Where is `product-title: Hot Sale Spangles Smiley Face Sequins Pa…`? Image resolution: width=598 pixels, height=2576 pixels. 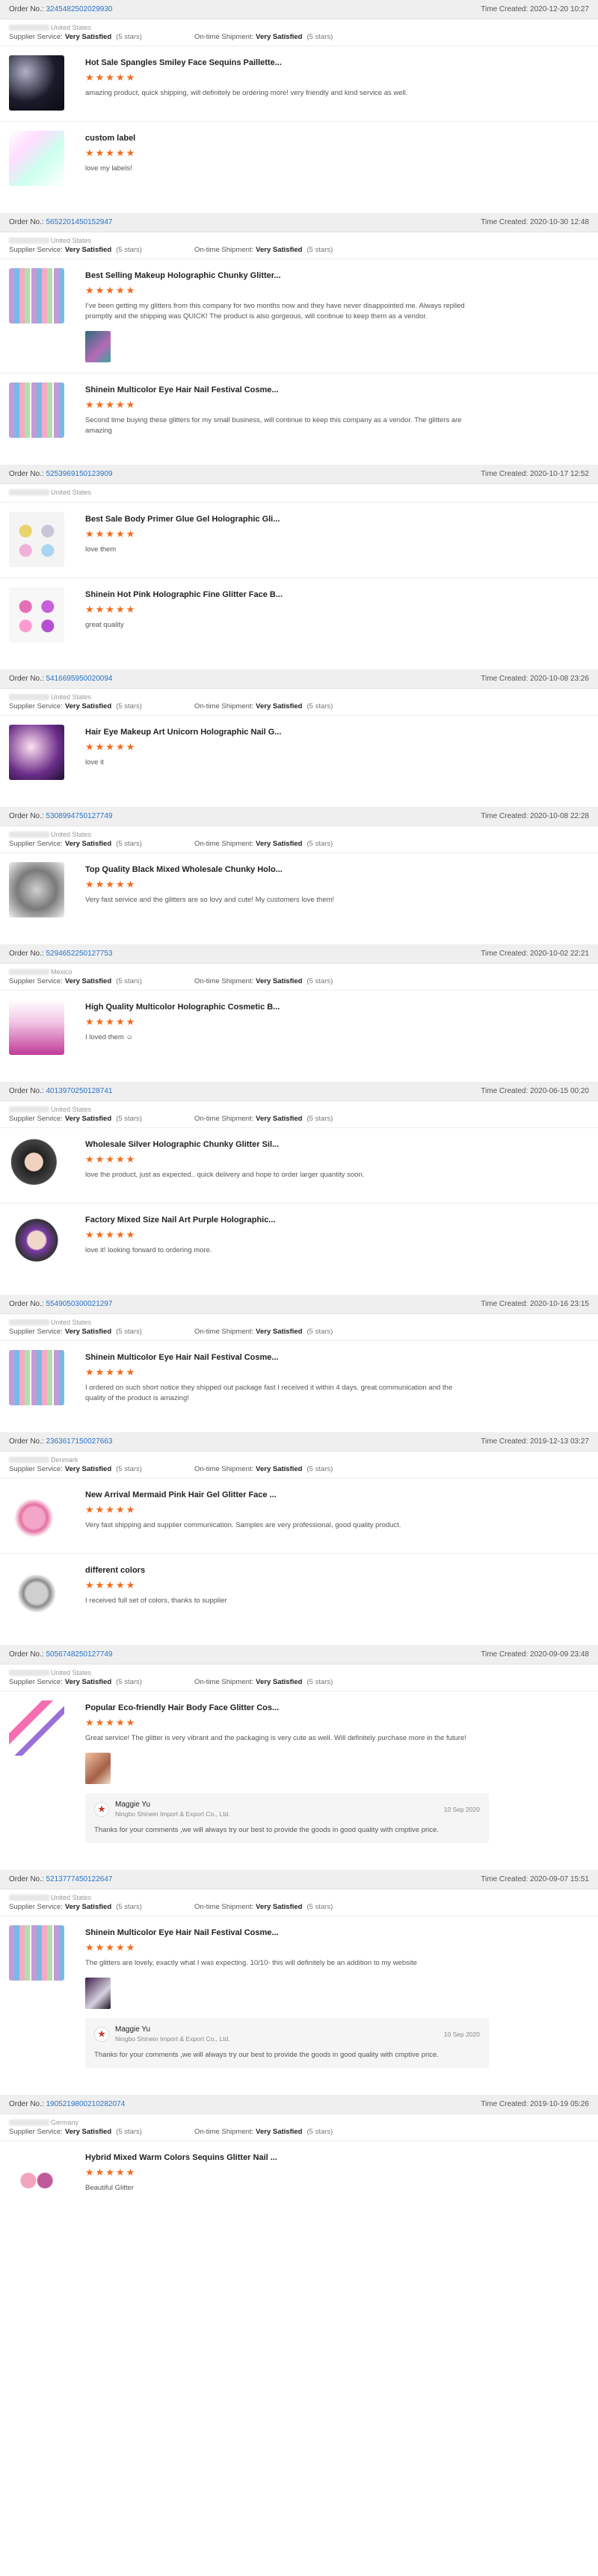
product-title: Hot Sale Spangles Smiley Face Sequins Pa… is located at coordinates (337, 62).